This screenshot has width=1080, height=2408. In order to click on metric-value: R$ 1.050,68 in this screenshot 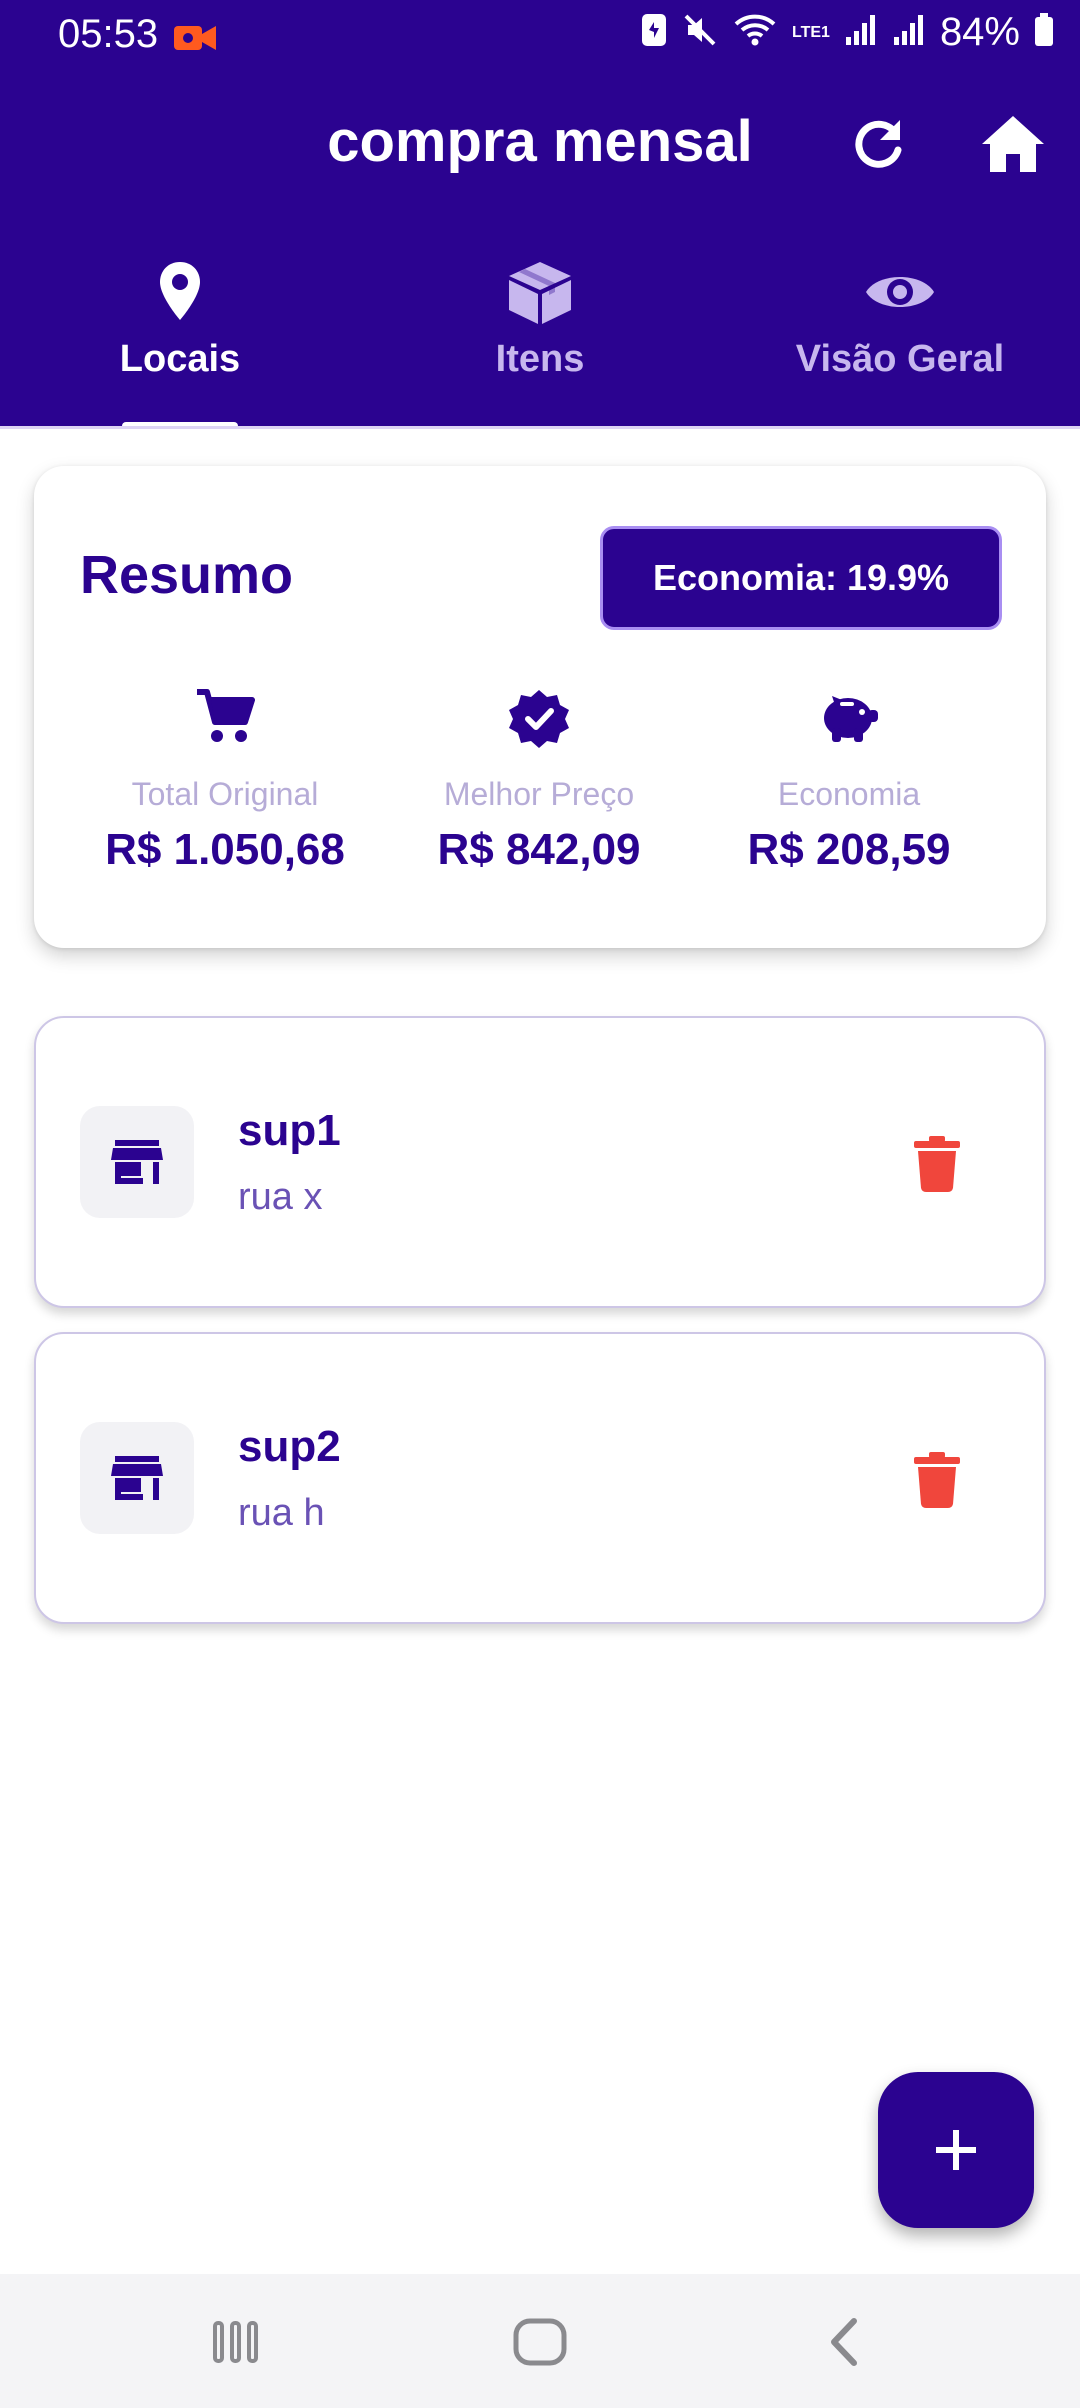, I will do `click(225, 849)`.